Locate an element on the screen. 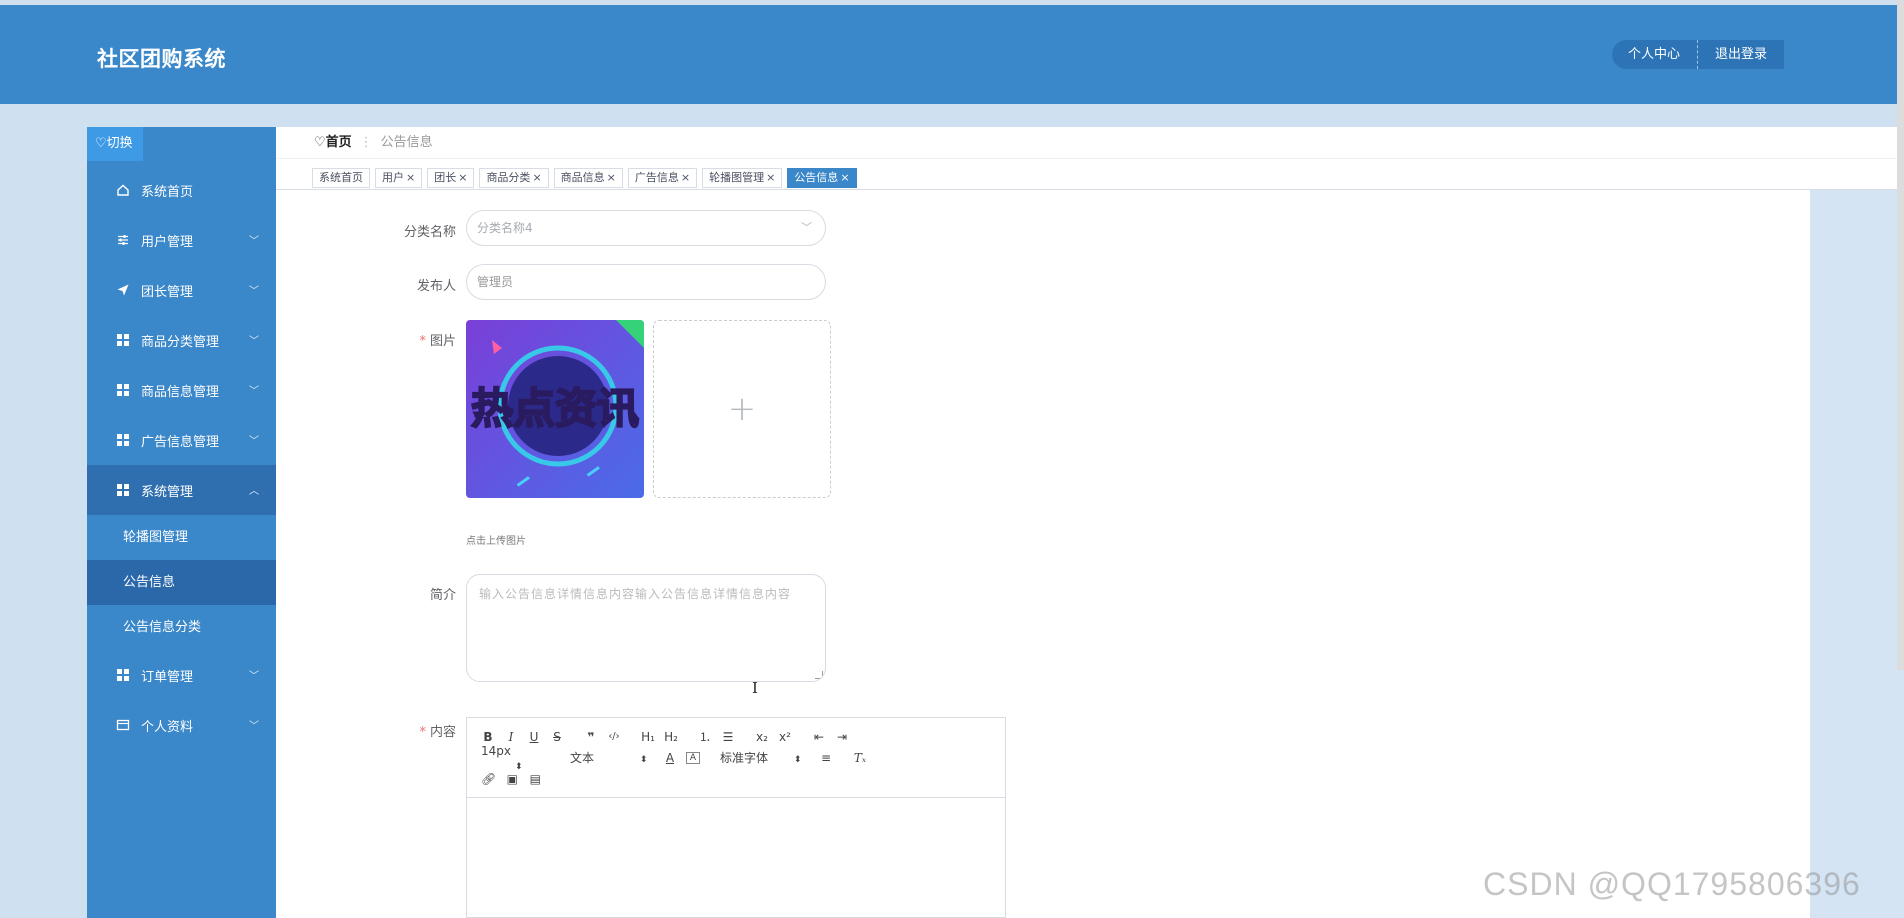  sidebar-subitem-notice-category: 公告信息分类 is located at coordinates (181, 627).